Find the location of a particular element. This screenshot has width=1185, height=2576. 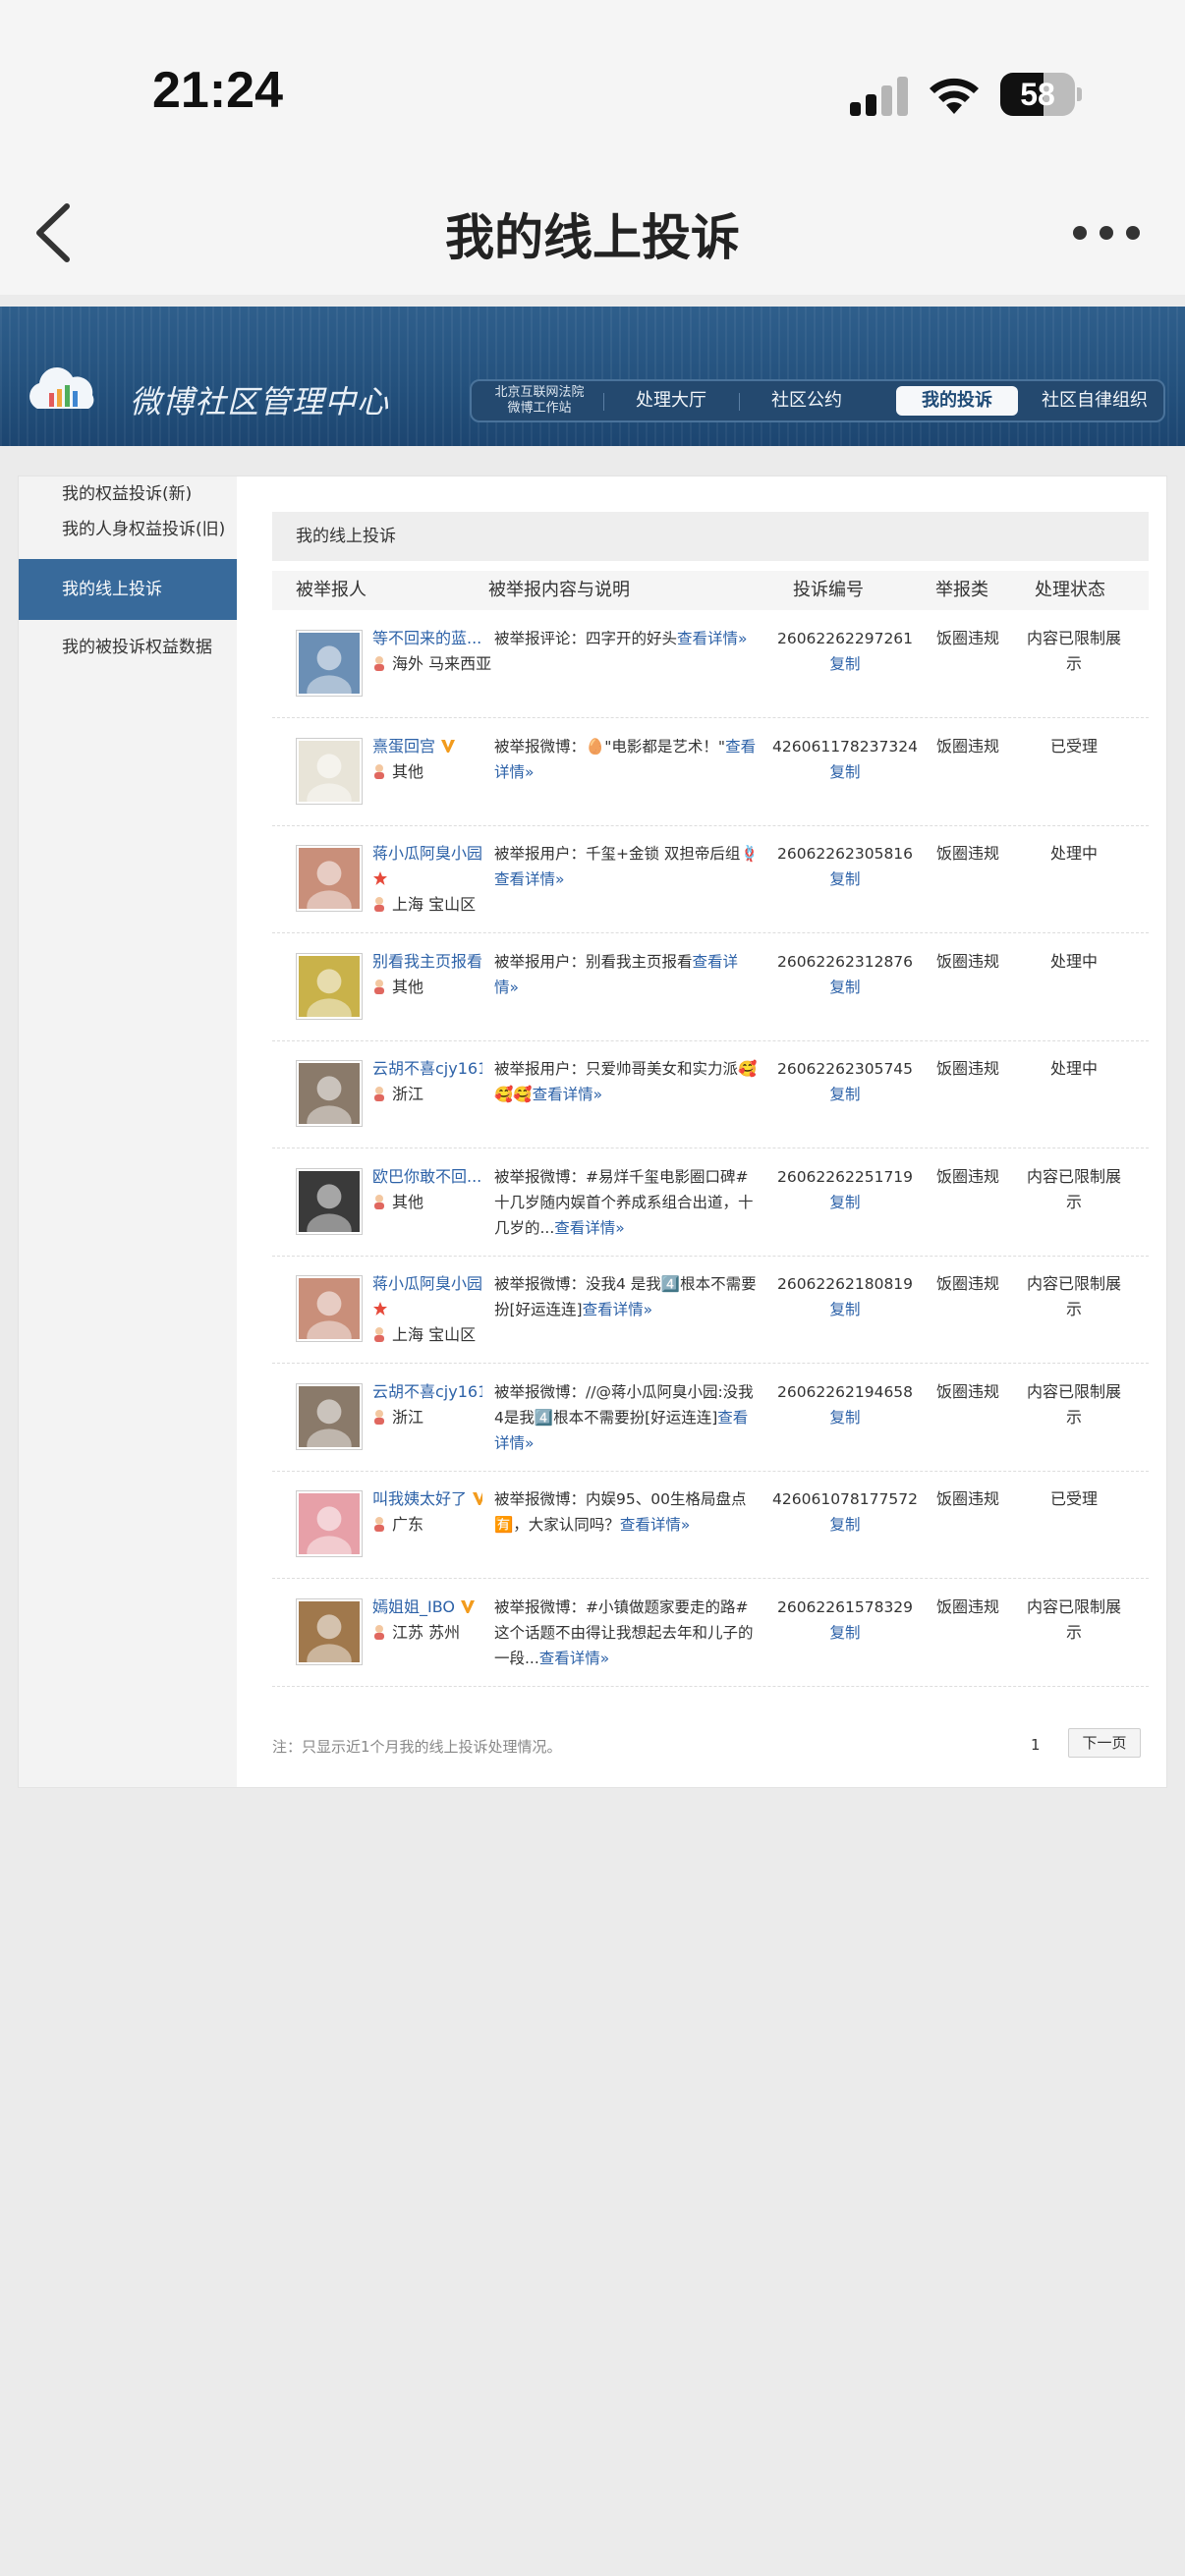

col-complaint-id: 投诉编号 is located at coordinates (829, 590).